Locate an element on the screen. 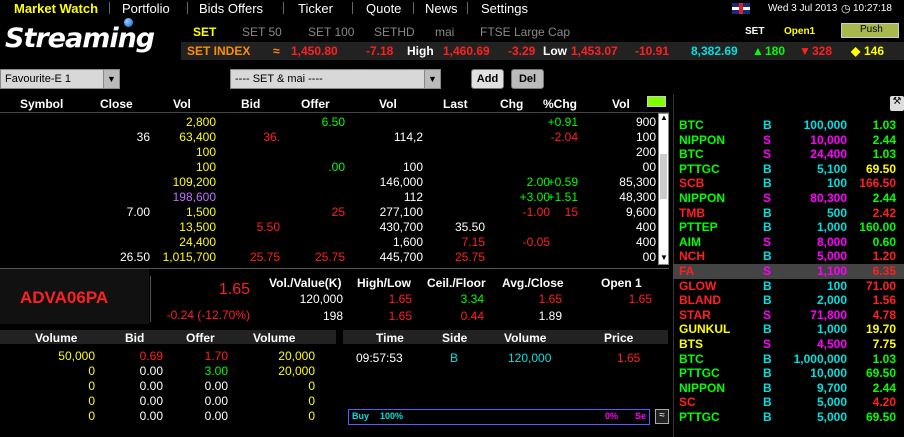 This screenshot has width=904, height=437. table-cell-pchg: 15 is located at coordinates (571, 212).